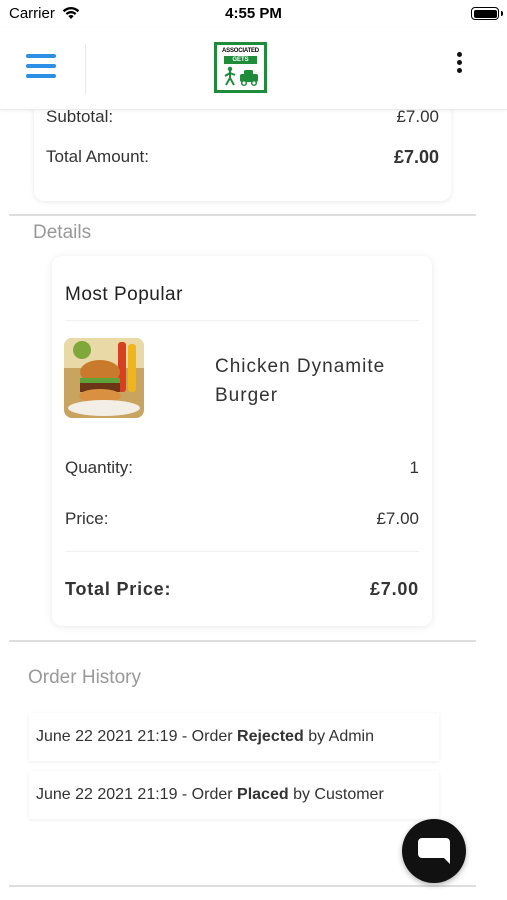 The height and width of the screenshot is (900, 507). What do you see at coordinates (414, 467) in the screenshot?
I see `quantity-value: 1` at bounding box center [414, 467].